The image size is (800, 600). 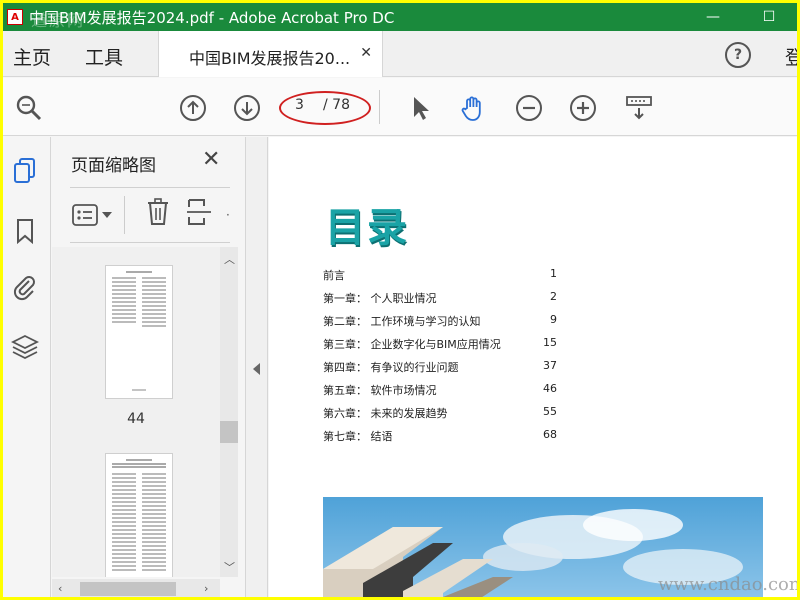 I want to click on bookmark-icon, so click(x=25, y=231).